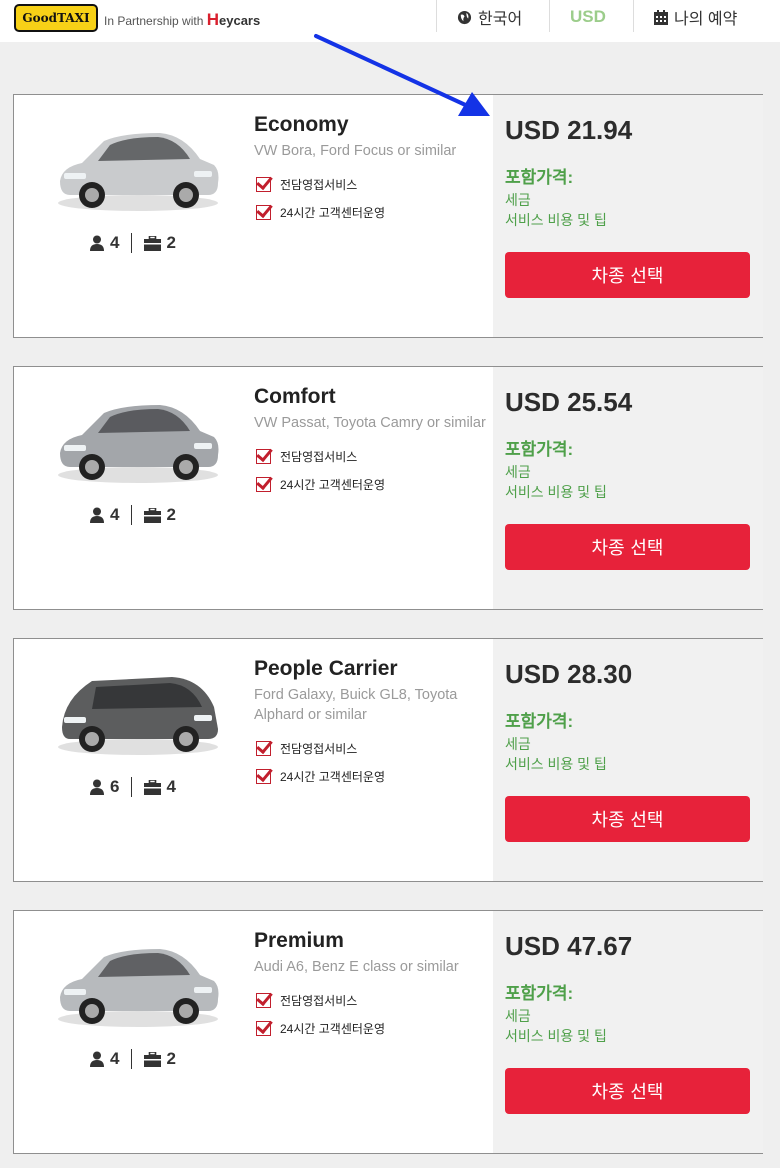 The width and height of the screenshot is (780, 1168). Describe the element at coordinates (500, 19) in the screenshot. I see `language-label: 한국어` at that location.